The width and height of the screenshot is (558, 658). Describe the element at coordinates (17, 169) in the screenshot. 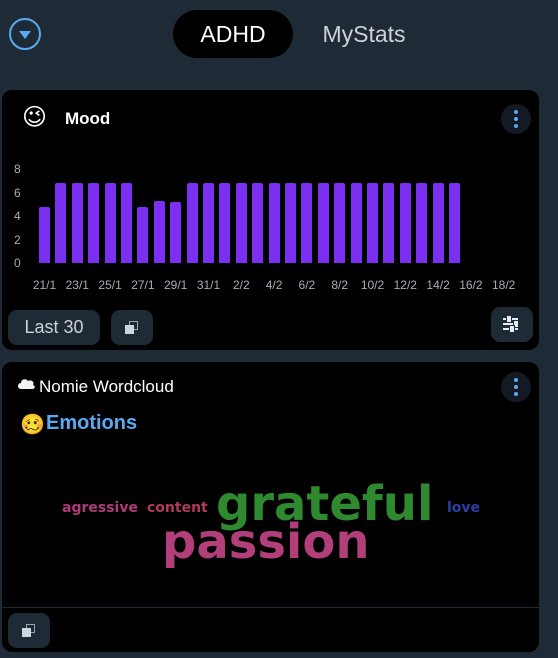

I see `y-tick-label: 8` at that location.